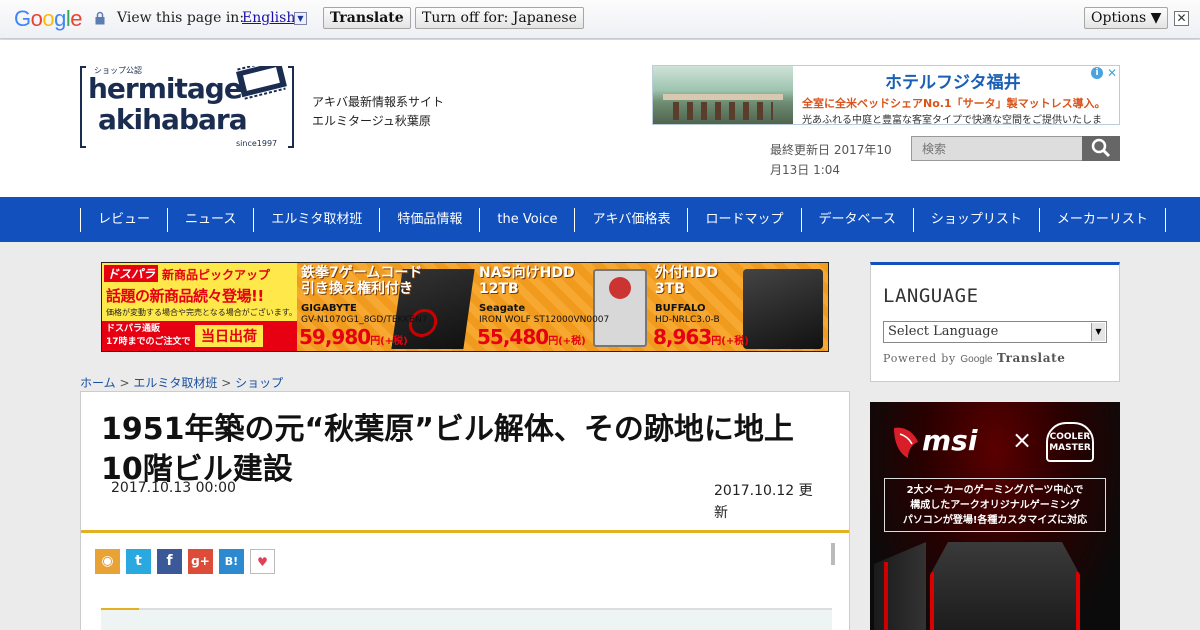 Image resolution: width=1200 pixels, height=630 pixels. Describe the element at coordinates (1181, 18) in the screenshot. I see `close-icon: ✕` at that location.